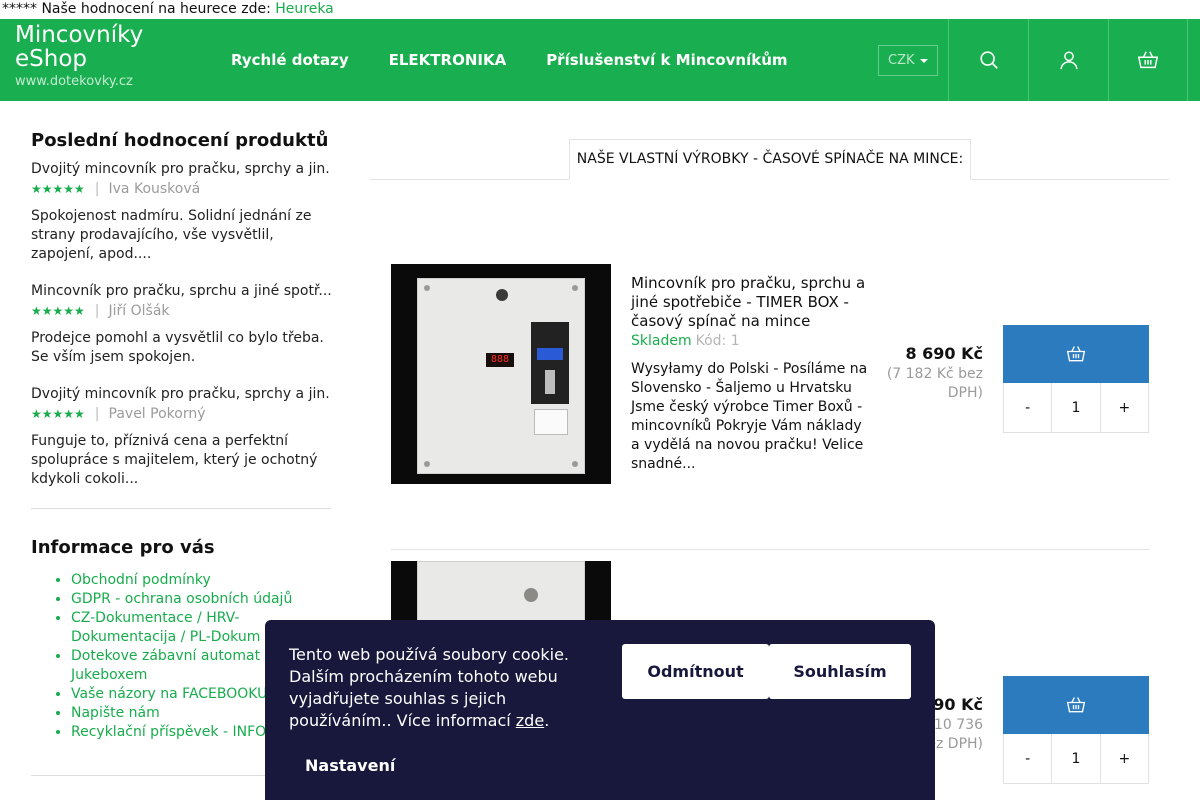 Image resolution: width=1200 pixels, height=800 pixels. What do you see at coordinates (770, 549) in the screenshot?
I see `product-divider` at bounding box center [770, 549].